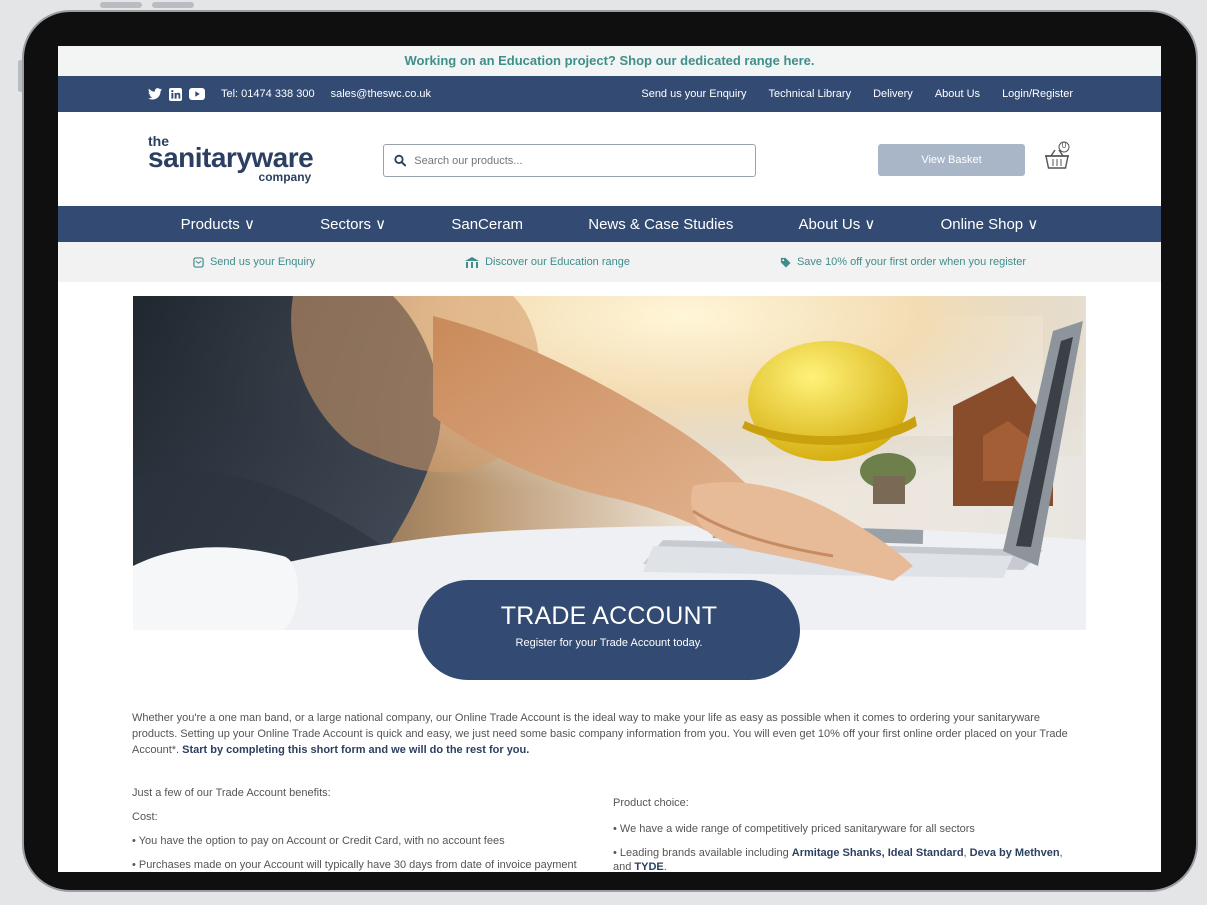 The width and height of the screenshot is (1207, 905). I want to click on logo-main: sanitaryware, so click(231, 157).